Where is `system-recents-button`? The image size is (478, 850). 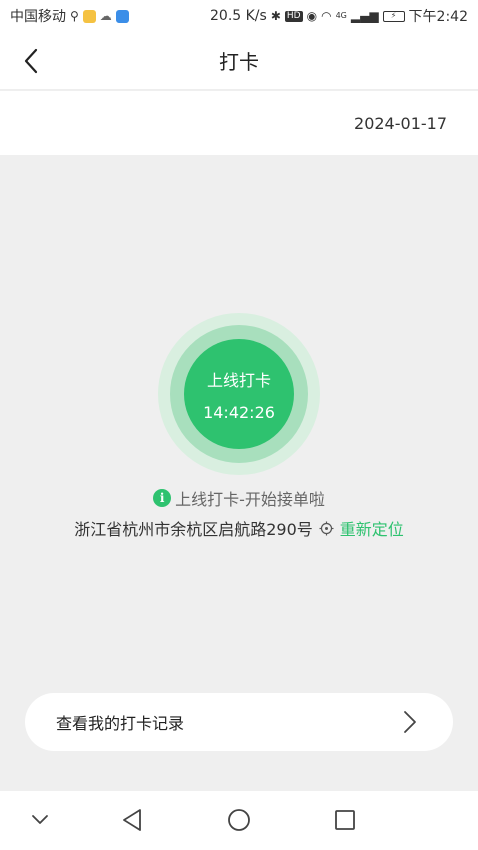 system-recents-button is located at coordinates (345, 820).